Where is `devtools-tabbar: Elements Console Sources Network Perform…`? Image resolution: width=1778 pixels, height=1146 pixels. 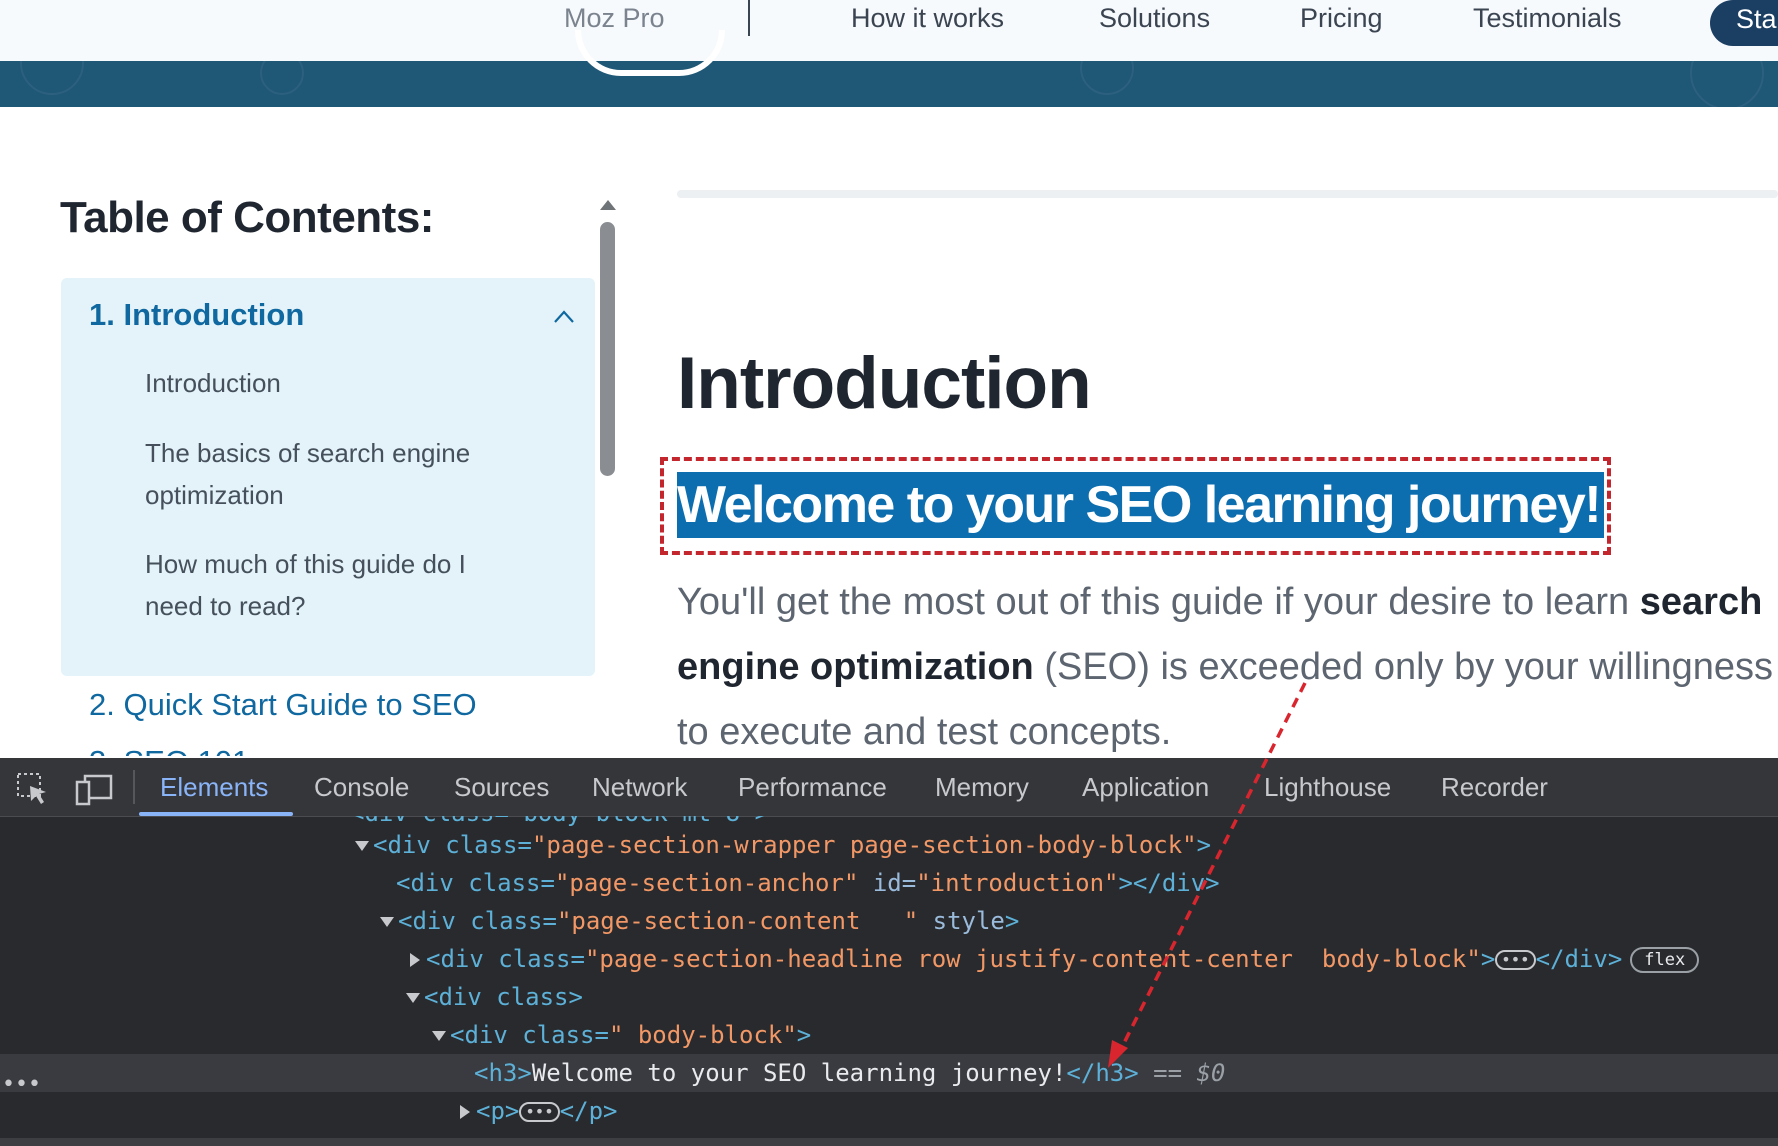 devtools-tabbar: Elements Console Sources Network Perform… is located at coordinates (889, 787).